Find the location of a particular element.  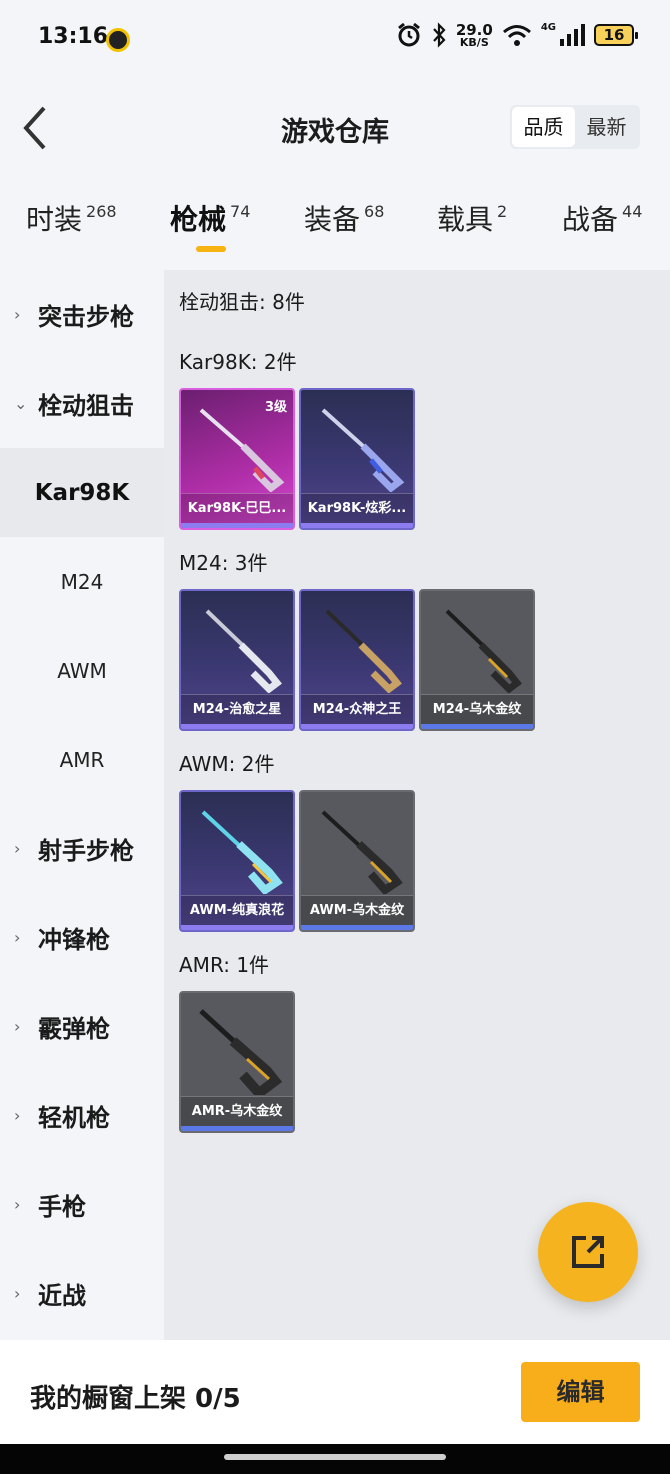

sidebar-item-smg: › 冲锋枪 is located at coordinates (82, 937).